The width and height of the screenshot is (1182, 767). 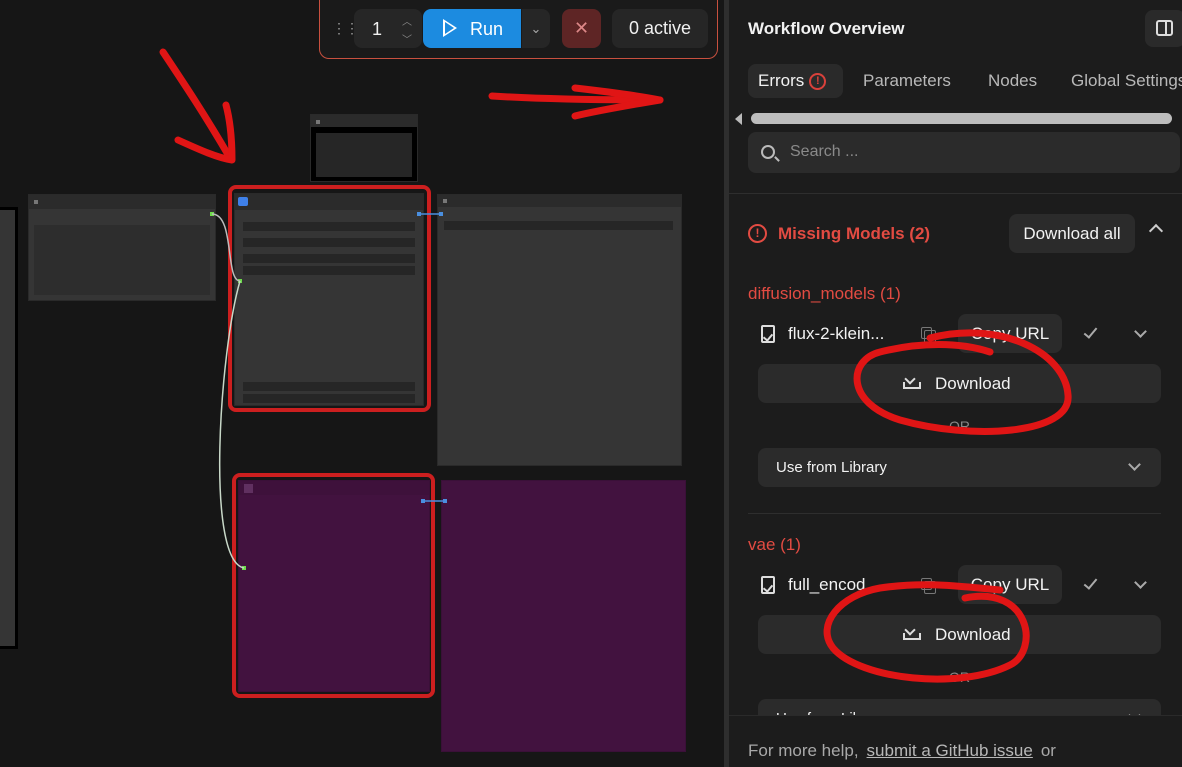 I want to click on play-icon, so click(x=450, y=28).